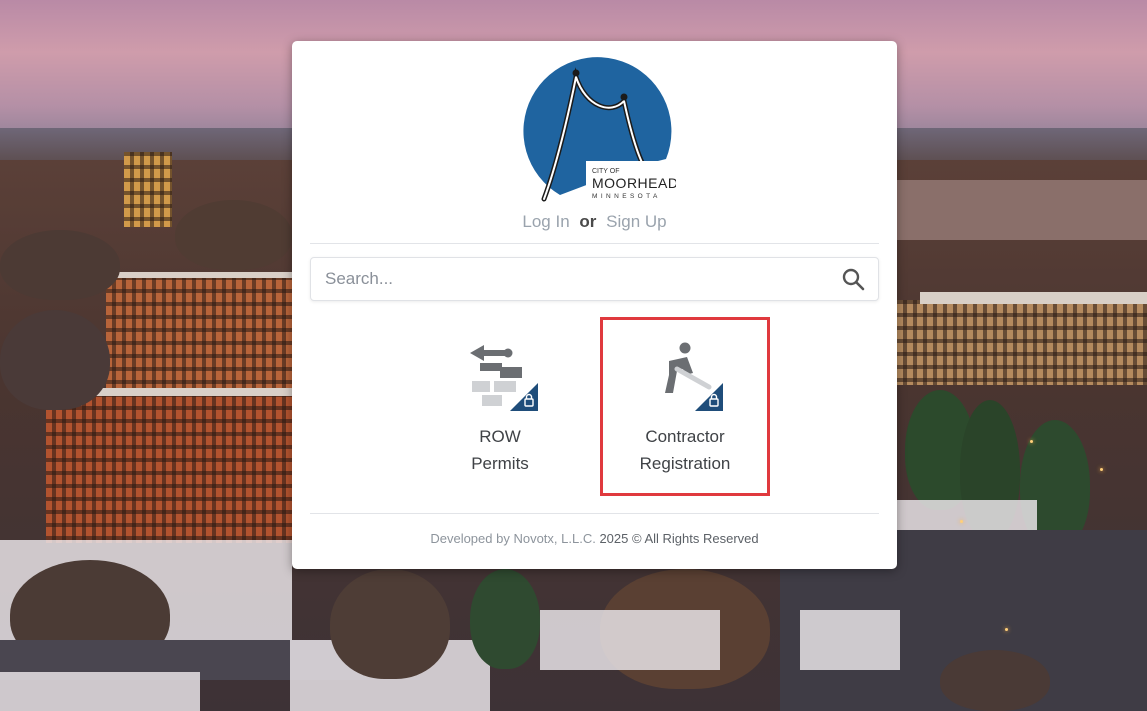 This screenshot has width=1147, height=711. I want to click on search-icon, so click(853, 279).